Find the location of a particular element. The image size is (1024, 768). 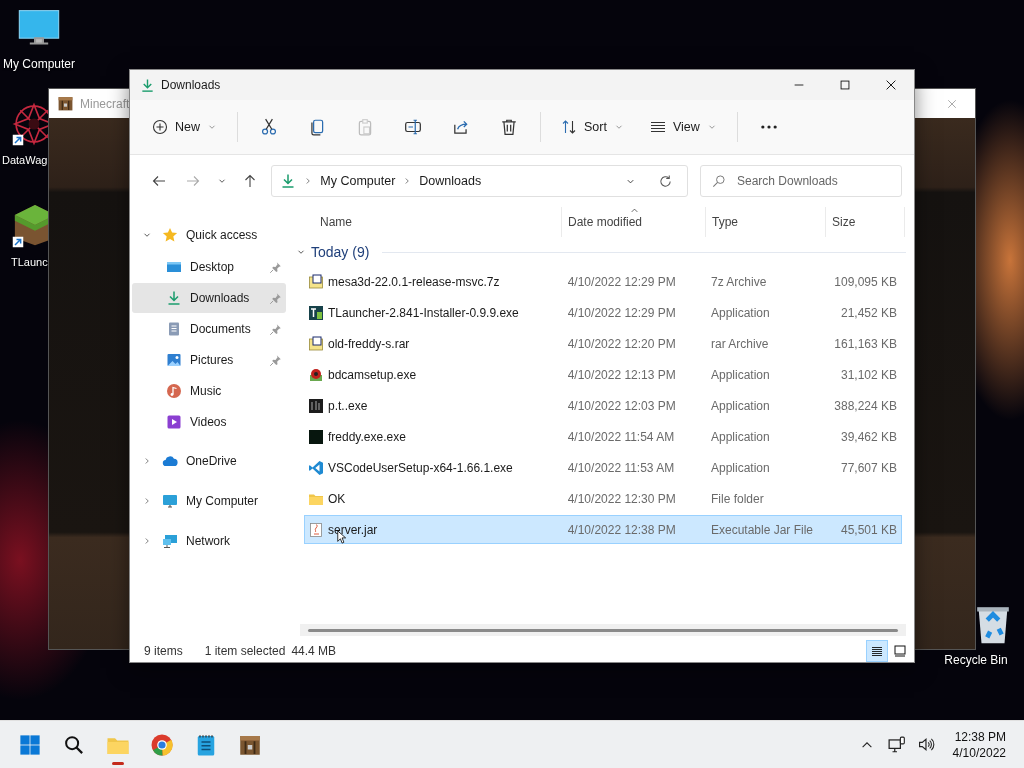

size-cell: 31,102 KB is located at coordinates (868, 374).